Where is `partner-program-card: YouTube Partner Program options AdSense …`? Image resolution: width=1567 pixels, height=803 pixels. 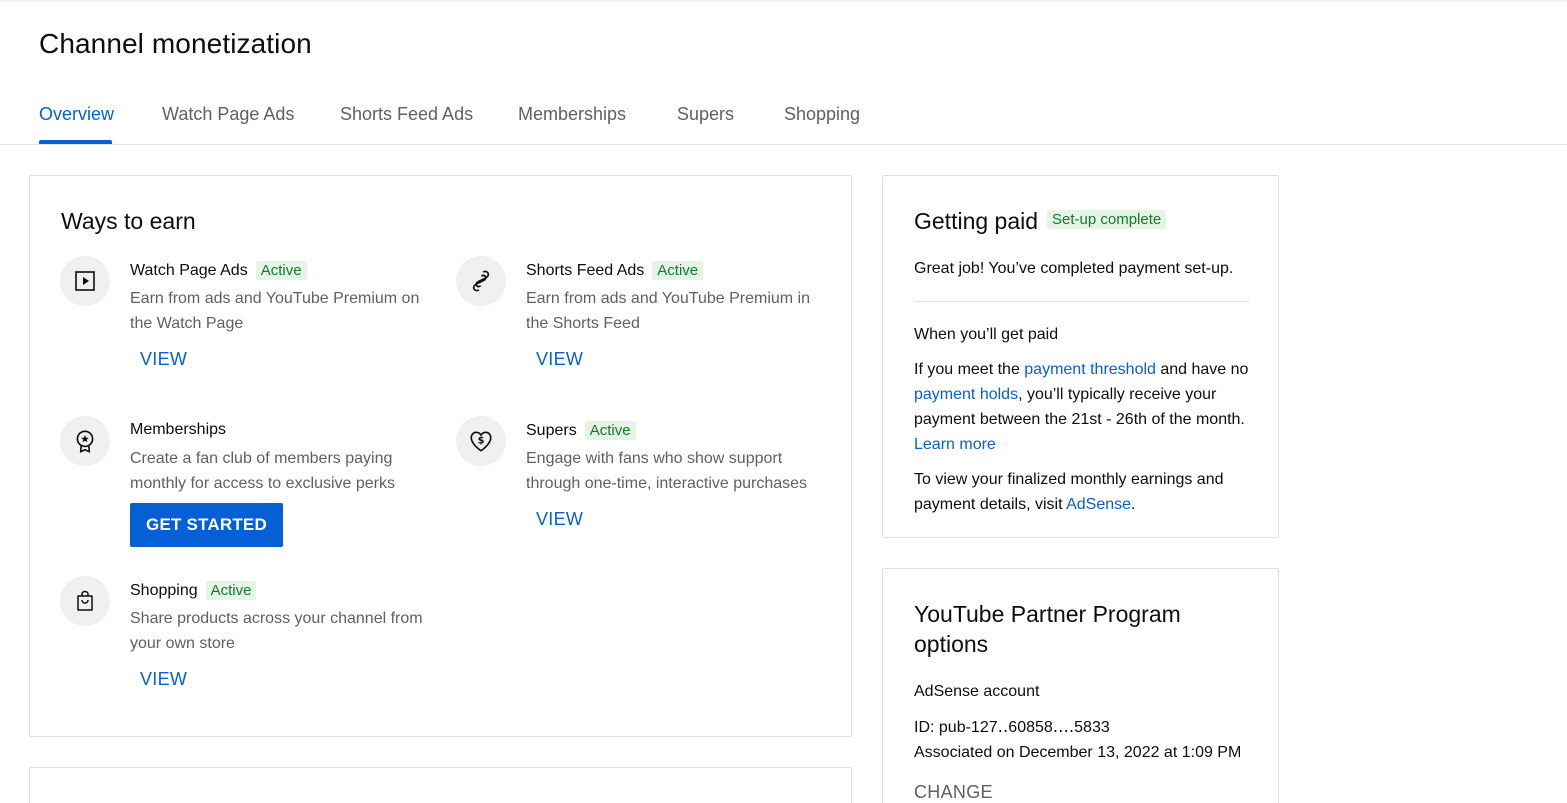 partner-program-card: YouTube Partner Program options AdSense … is located at coordinates (1080, 685).